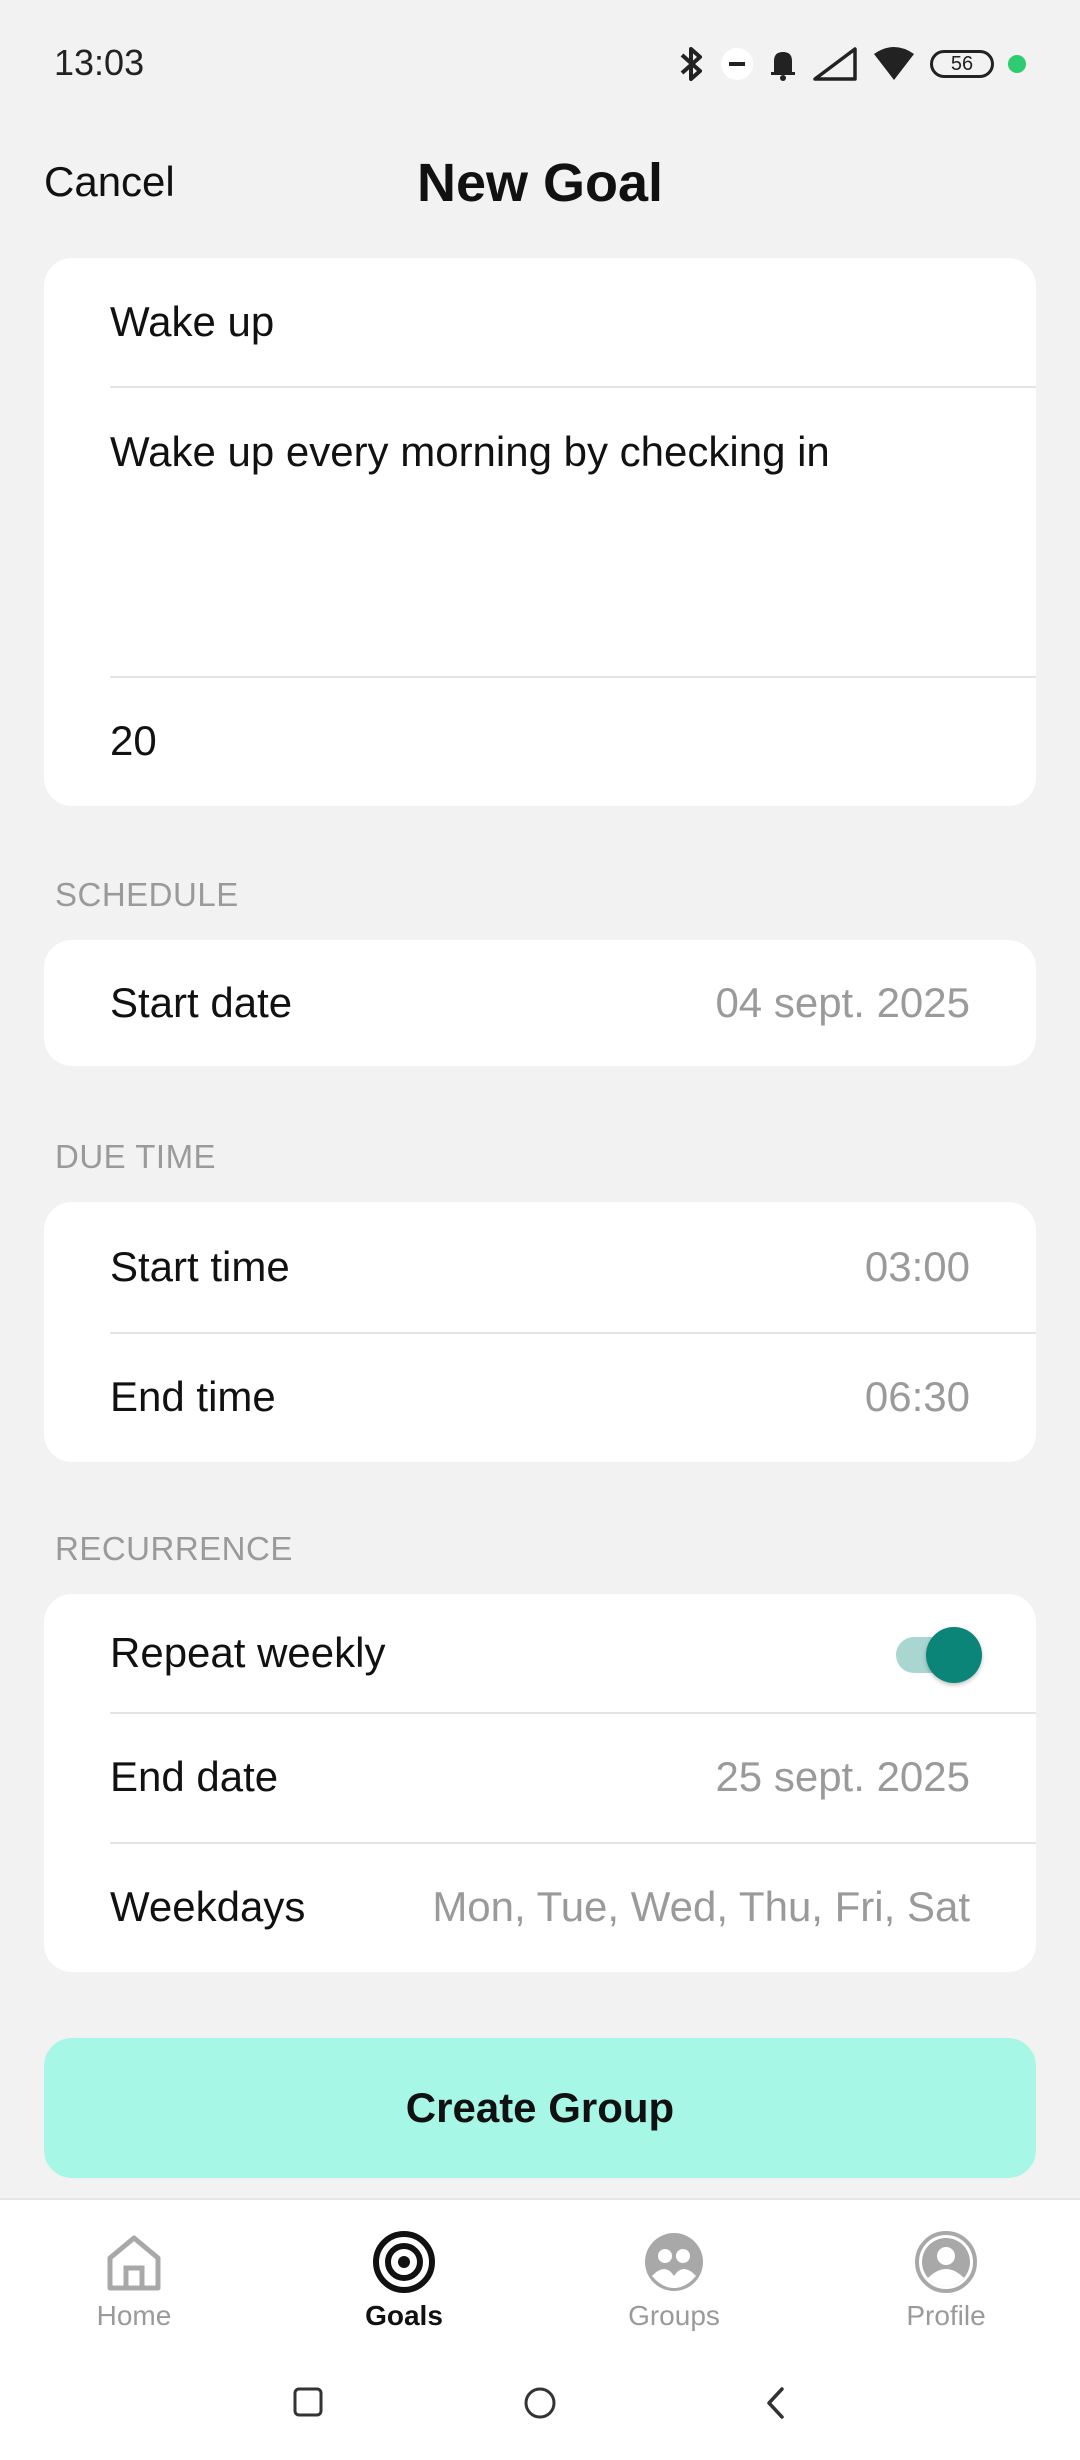 This screenshot has height=2460, width=1080. I want to click on nav-item-groups: Groups, so click(674, 2281).